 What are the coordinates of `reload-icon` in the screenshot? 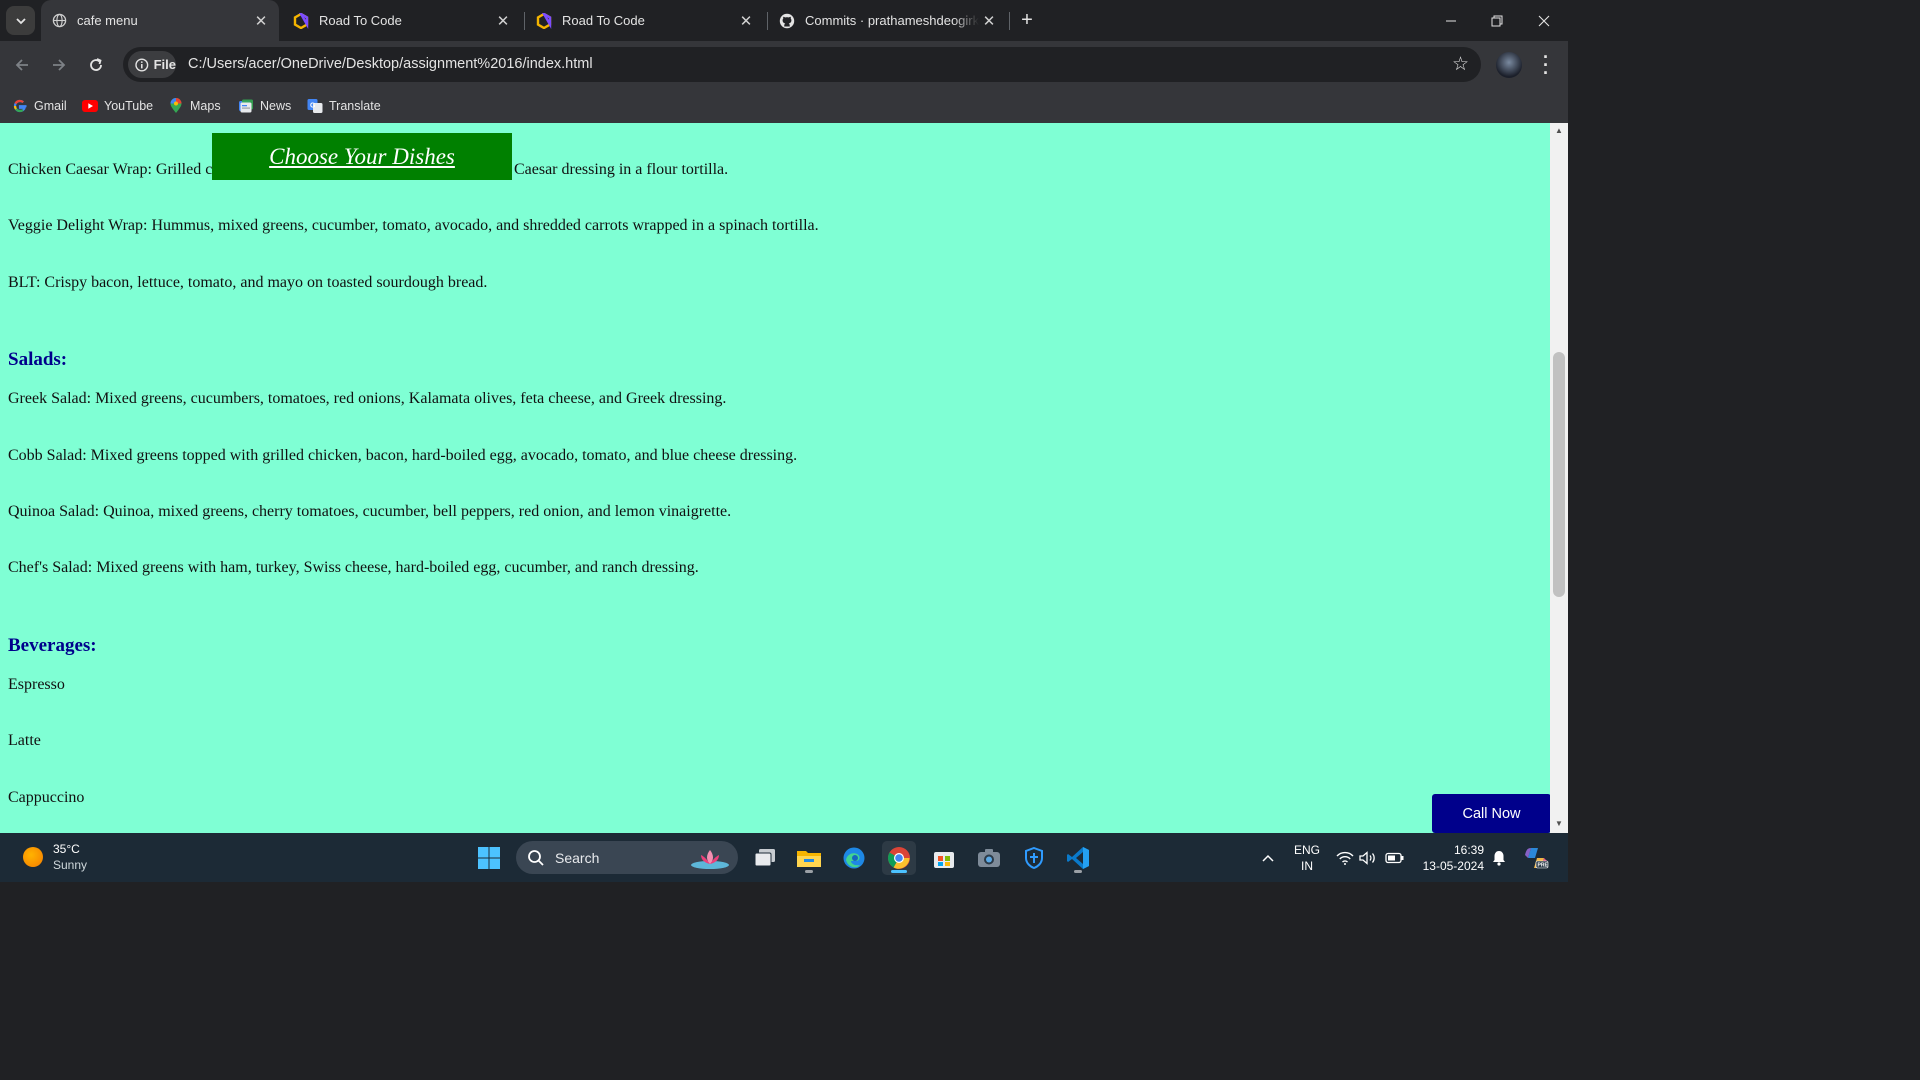 It's located at (96, 64).